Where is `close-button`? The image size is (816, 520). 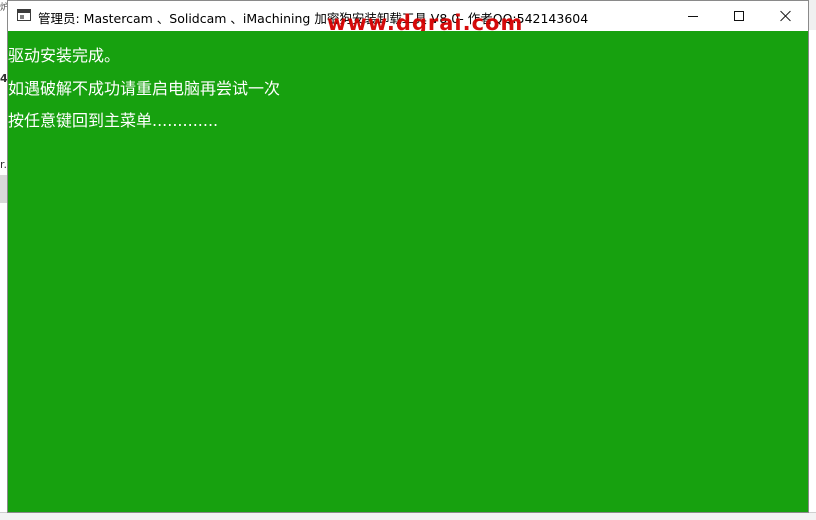 close-button is located at coordinates (785, 16).